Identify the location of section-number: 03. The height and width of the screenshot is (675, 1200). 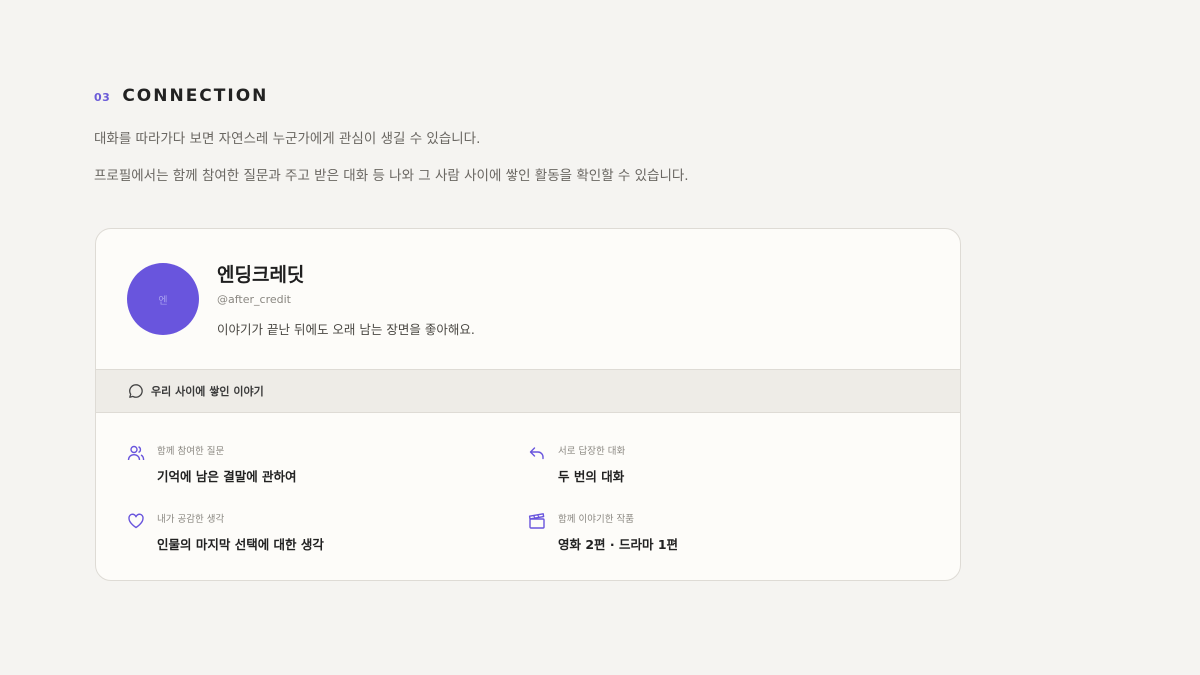
(102, 97).